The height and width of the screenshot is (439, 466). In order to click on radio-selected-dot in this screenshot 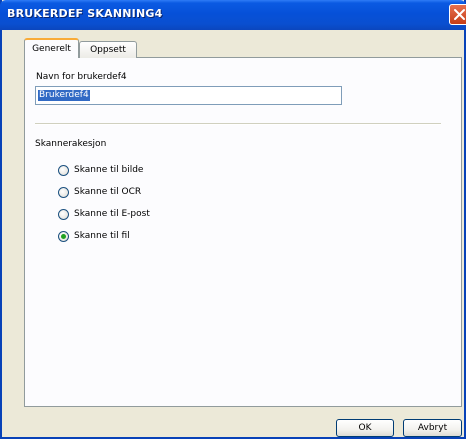, I will do `click(63, 236)`.